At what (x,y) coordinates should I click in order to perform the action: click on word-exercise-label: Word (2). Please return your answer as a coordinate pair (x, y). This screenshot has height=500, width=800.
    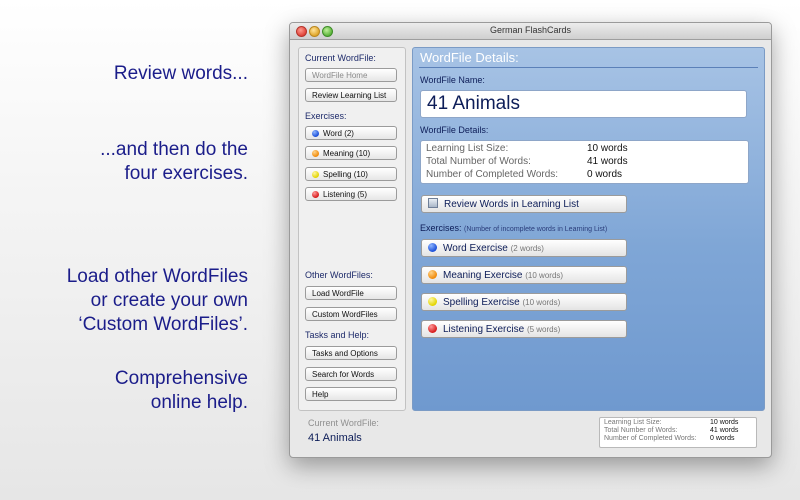
    Looking at the image, I should click on (338, 133).